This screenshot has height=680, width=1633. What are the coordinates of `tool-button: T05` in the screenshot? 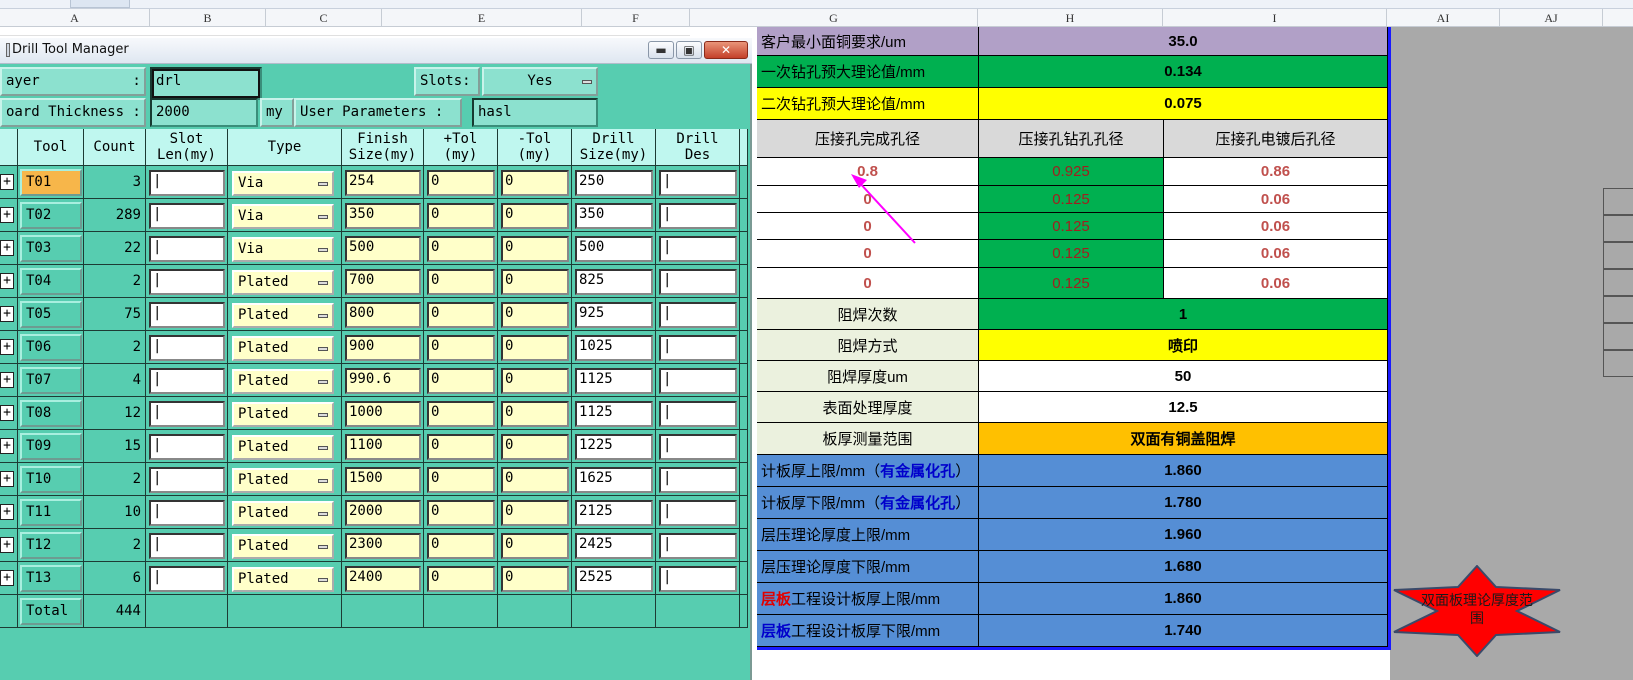 It's located at (51, 314).